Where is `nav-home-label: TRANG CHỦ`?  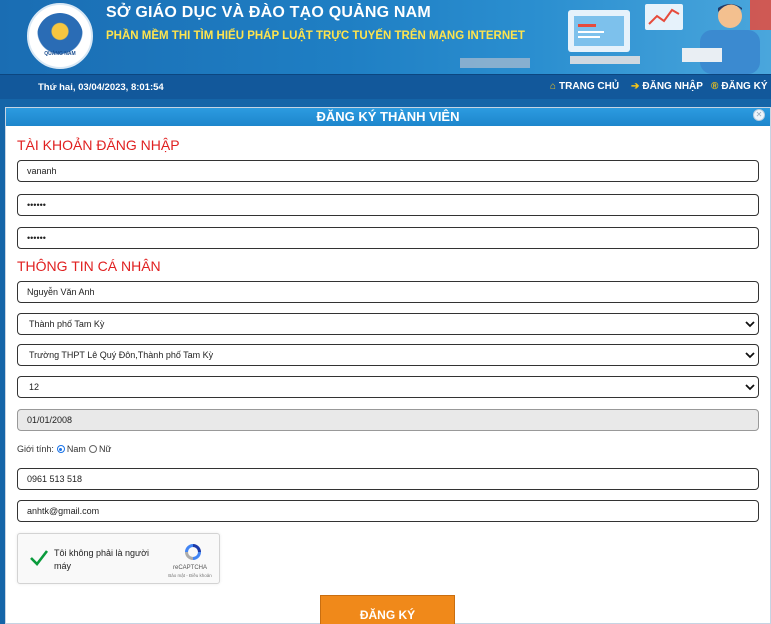
nav-home-label: TRANG CHỦ is located at coordinates (589, 86).